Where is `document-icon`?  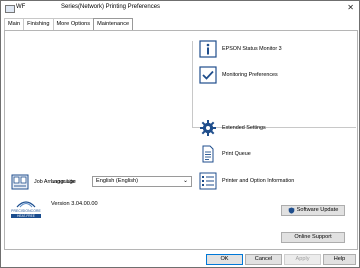 document-icon is located at coordinates (207, 153).